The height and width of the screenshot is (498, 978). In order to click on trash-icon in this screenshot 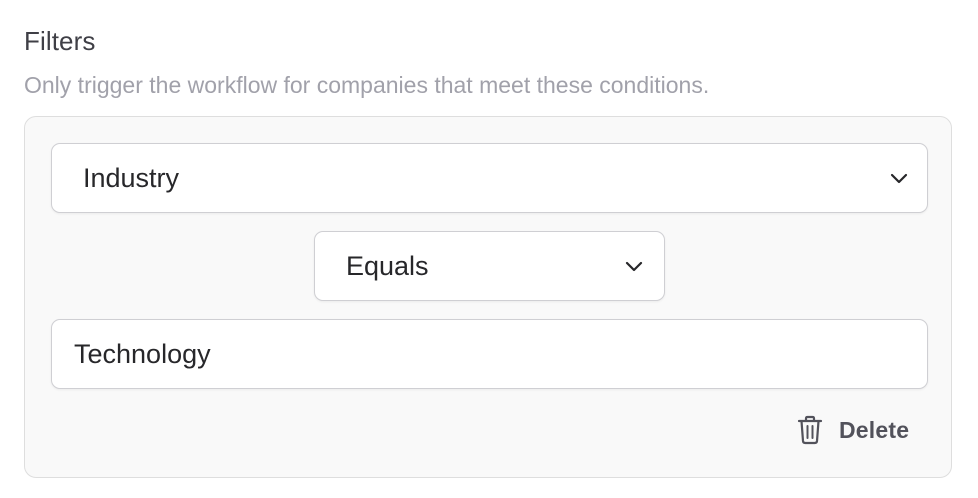, I will do `click(810, 430)`.